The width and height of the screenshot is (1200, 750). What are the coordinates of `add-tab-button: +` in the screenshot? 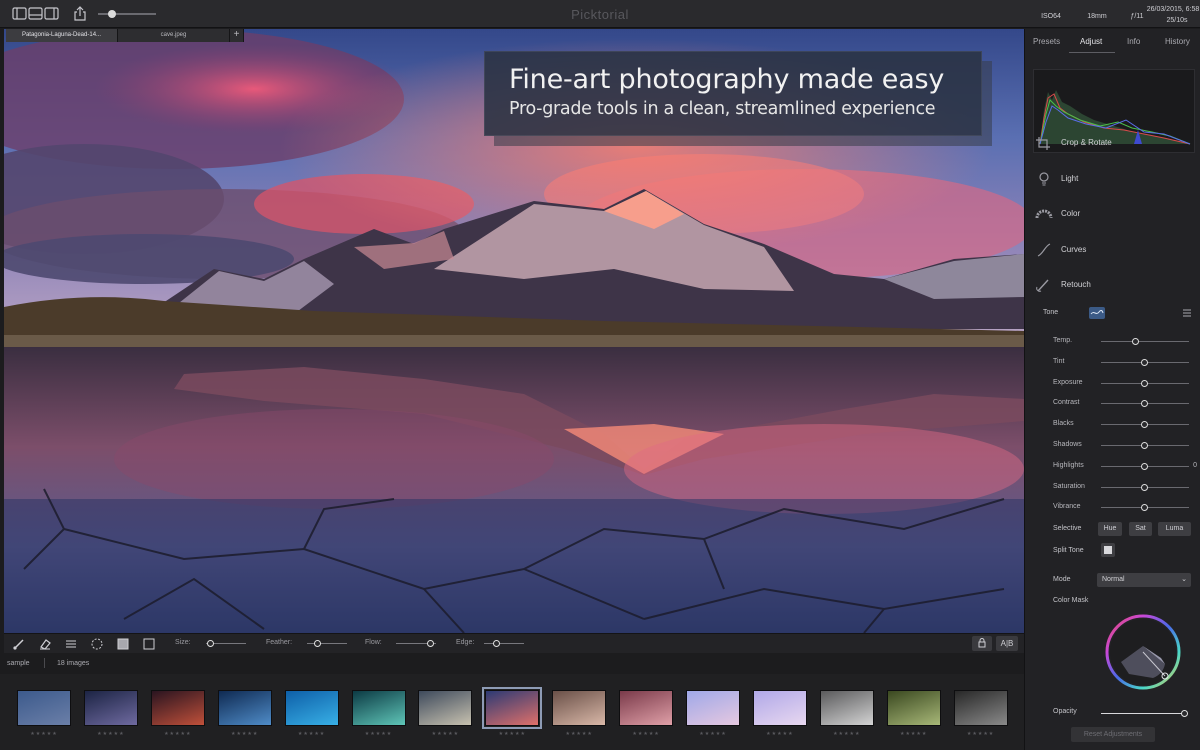 It's located at (237, 35).